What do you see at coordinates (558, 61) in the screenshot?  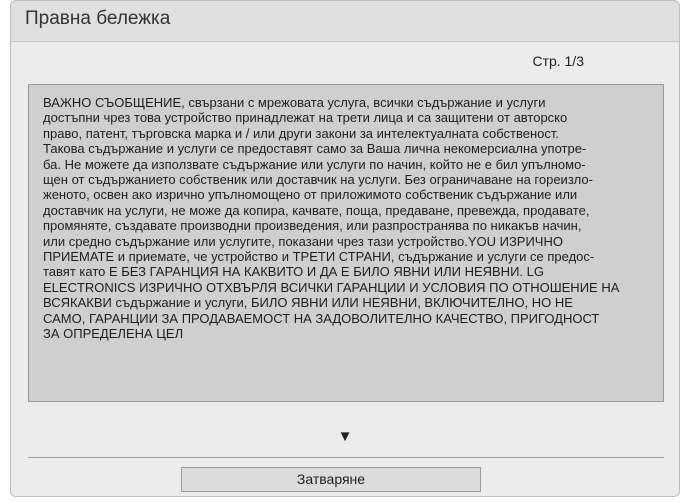 I see `page-indicator: Стр. 1/3` at bounding box center [558, 61].